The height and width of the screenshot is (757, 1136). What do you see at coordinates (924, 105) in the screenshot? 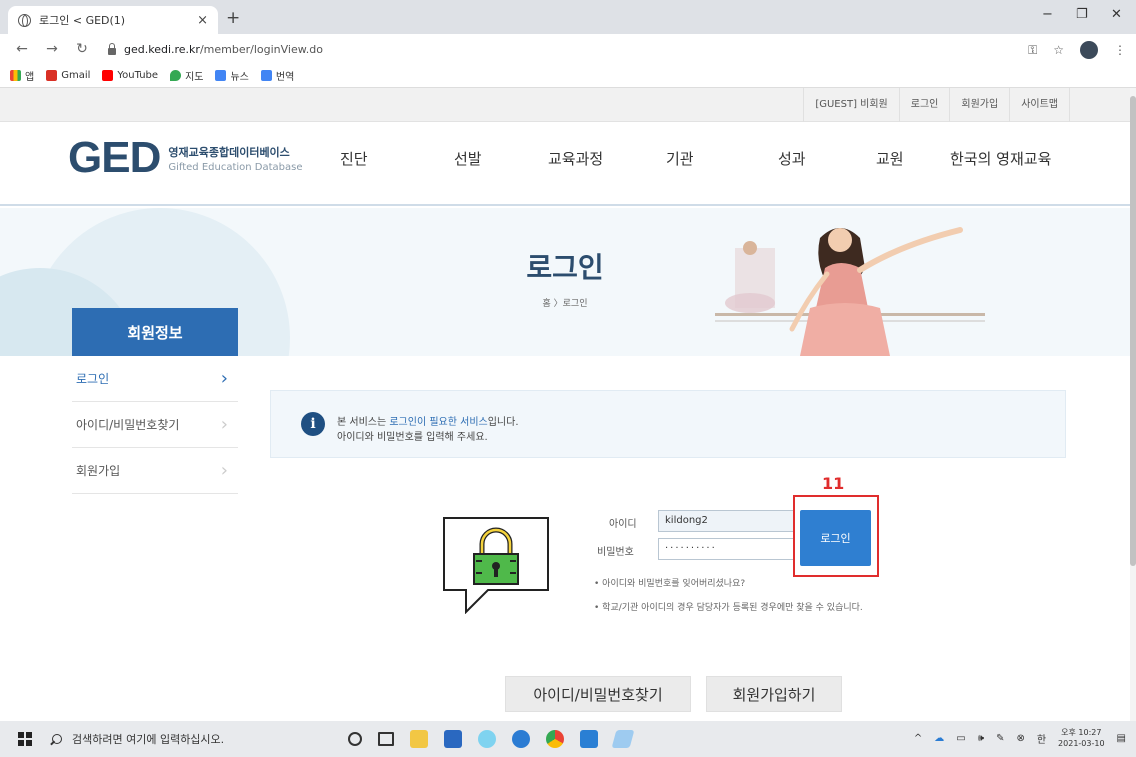
I see `util-login-link: 로그인` at bounding box center [924, 105].